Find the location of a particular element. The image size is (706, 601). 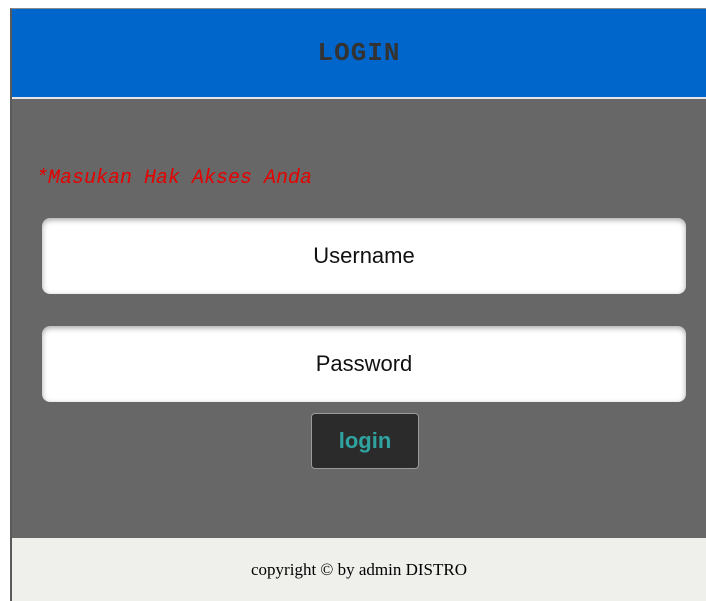

login-button: login is located at coordinates (365, 441).